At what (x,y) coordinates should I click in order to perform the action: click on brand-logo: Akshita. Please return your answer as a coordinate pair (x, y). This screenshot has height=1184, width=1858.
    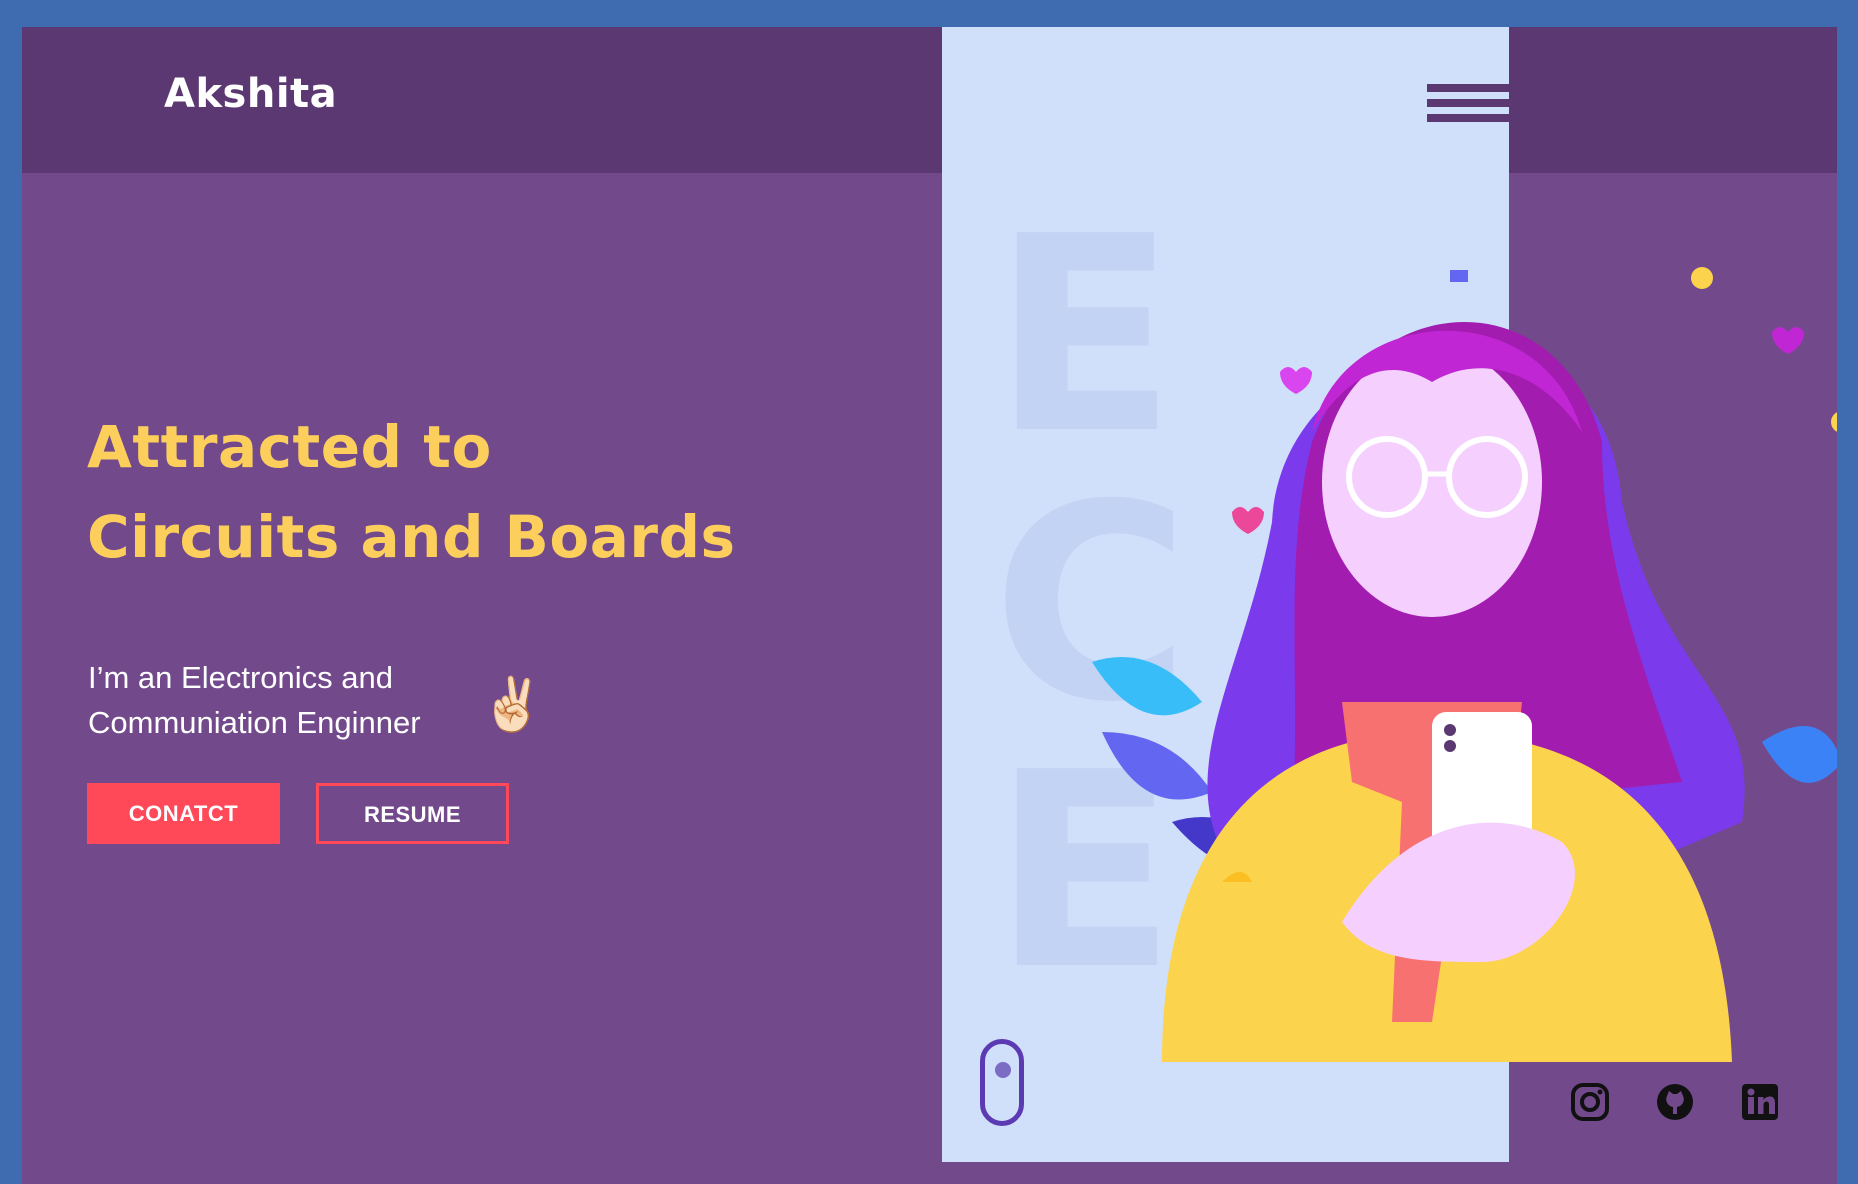
    Looking at the image, I should click on (250, 94).